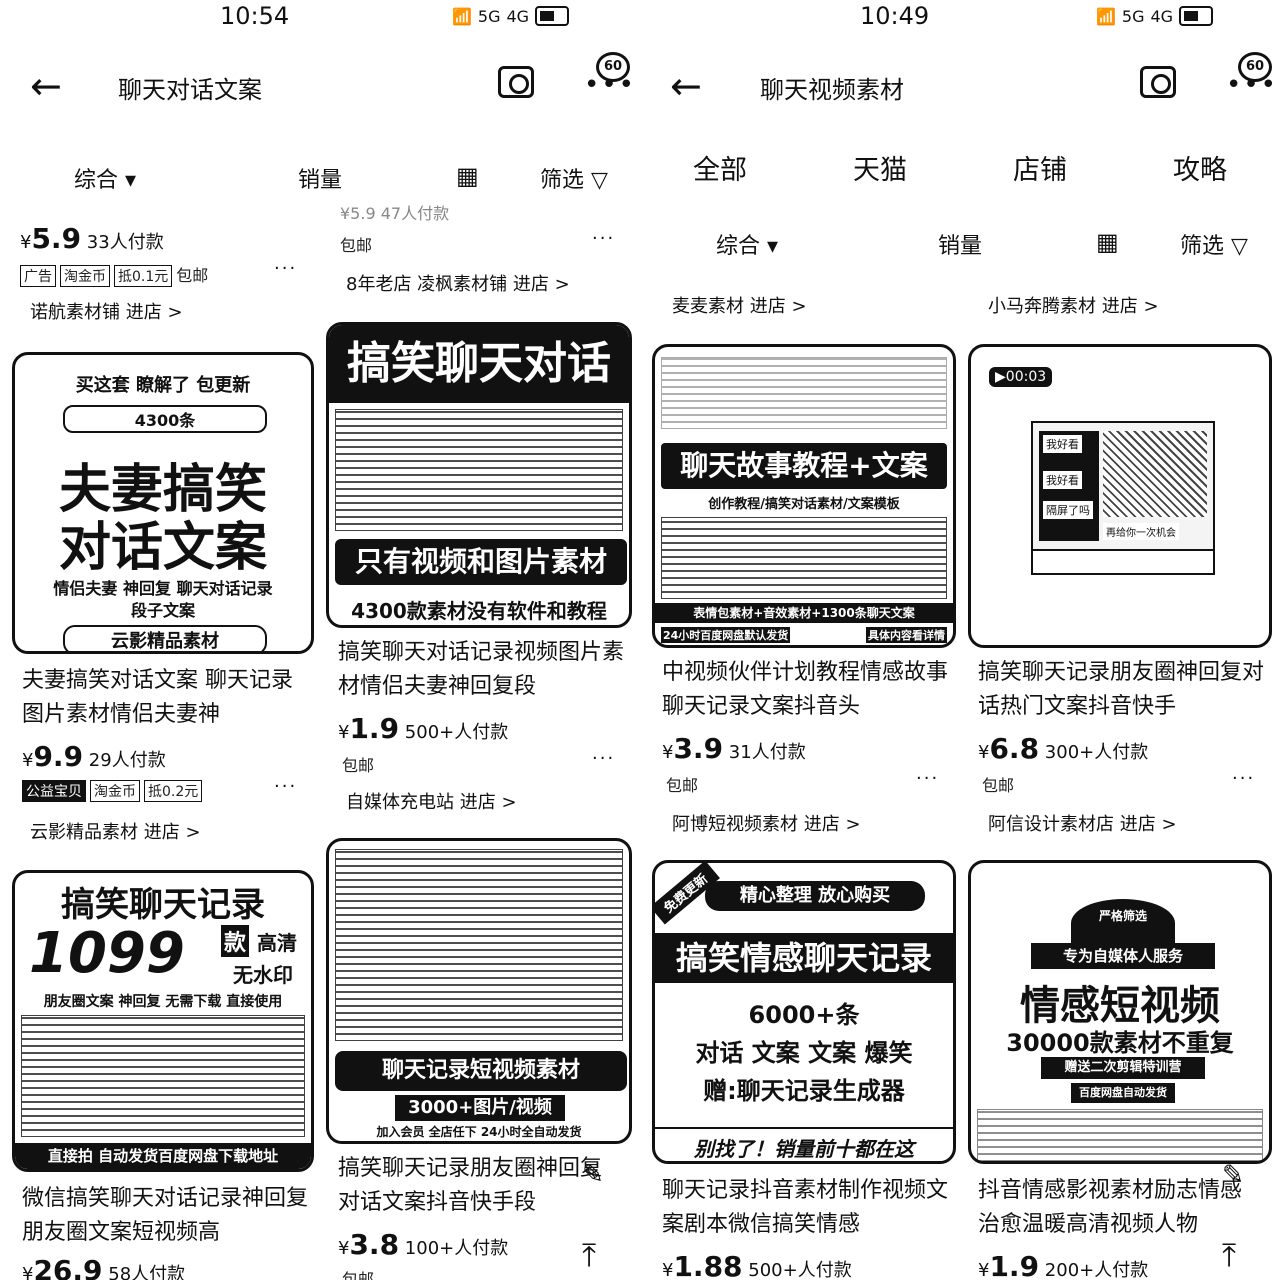  What do you see at coordinates (94, 756) in the screenshot?
I see `product-price: ¥9.9 29人付款` at bounding box center [94, 756].